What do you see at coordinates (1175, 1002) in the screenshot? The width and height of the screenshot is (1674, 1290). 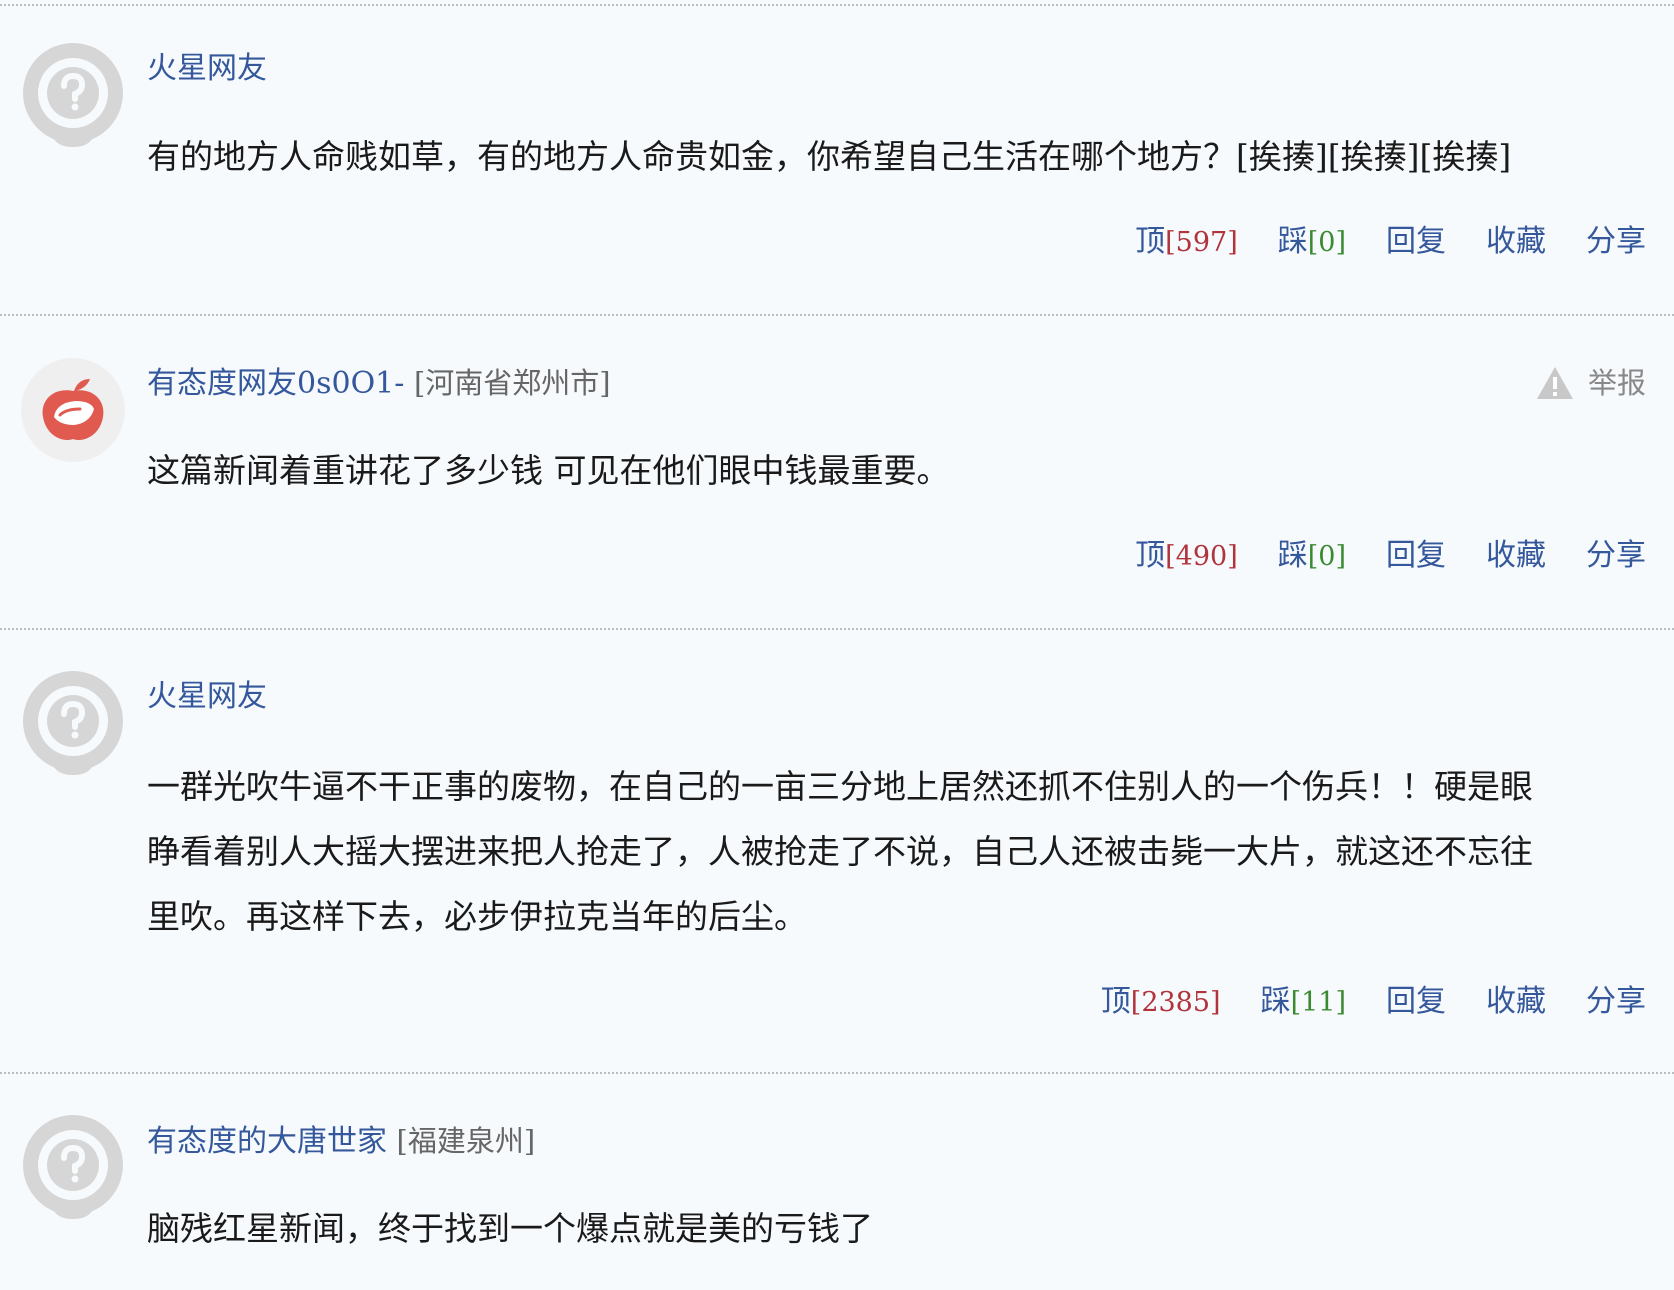 I see `up-vote-count: [2385]` at bounding box center [1175, 1002].